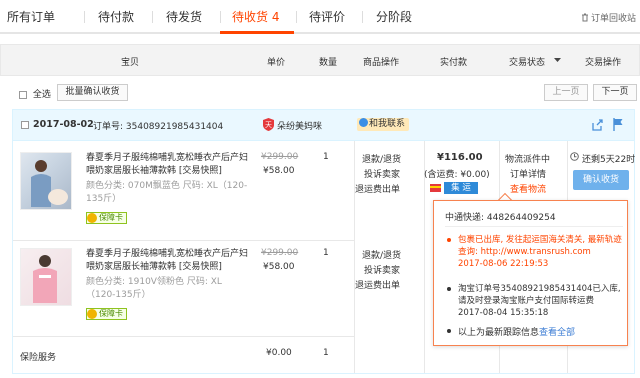 The image size is (640, 378). I want to click on next-page-button: 下一页, so click(615, 92).